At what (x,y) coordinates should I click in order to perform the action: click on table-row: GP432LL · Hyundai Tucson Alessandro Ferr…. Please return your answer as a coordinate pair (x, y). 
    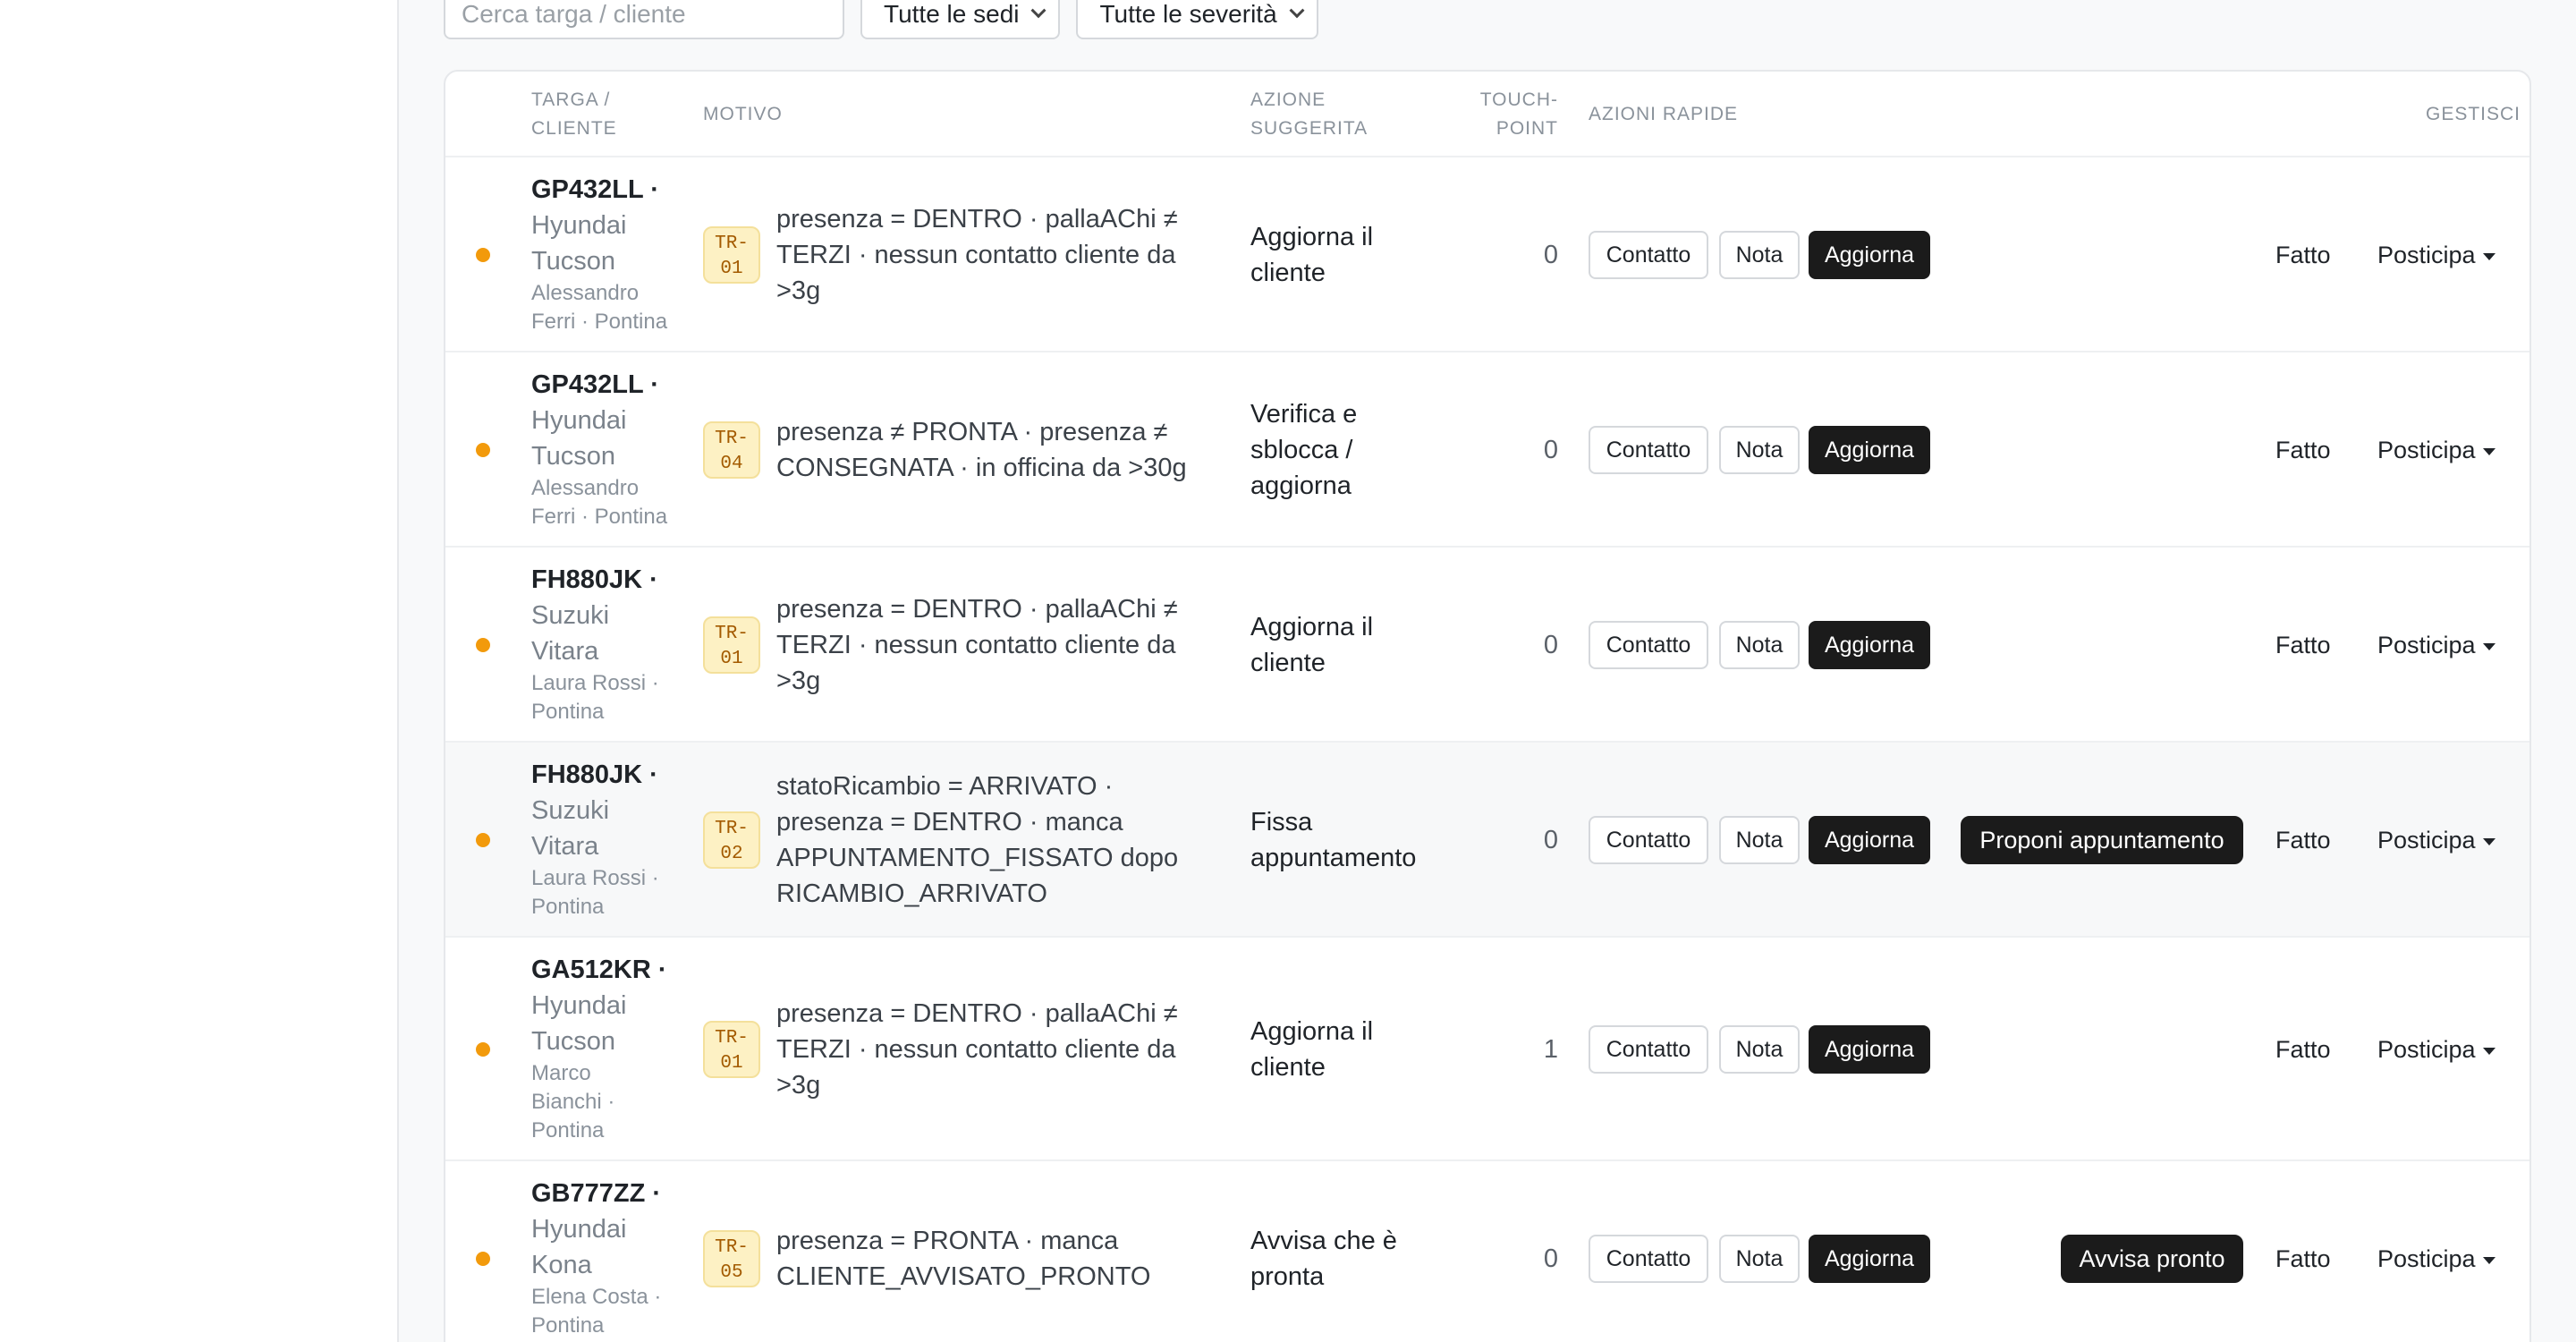
    Looking at the image, I should click on (1487, 450).